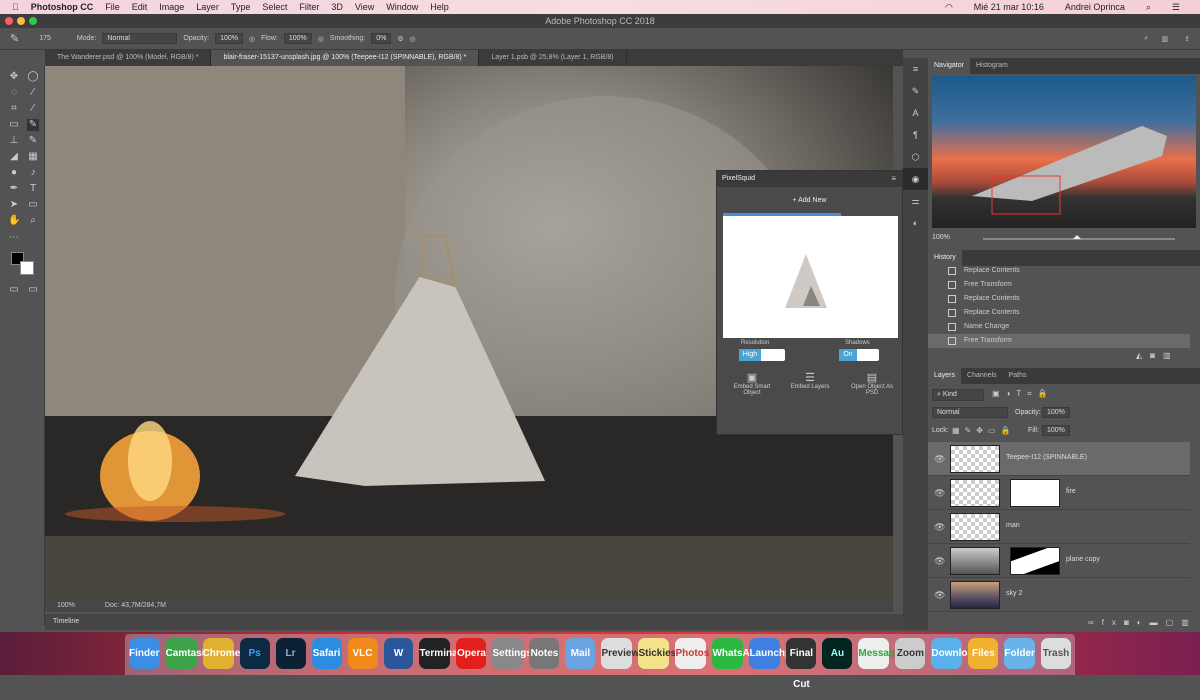 This screenshot has width=1200, height=700. What do you see at coordinates (992, 66) in the screenshot?
I see `tab-histogram: Histogram` at bounding box center [992, 66].